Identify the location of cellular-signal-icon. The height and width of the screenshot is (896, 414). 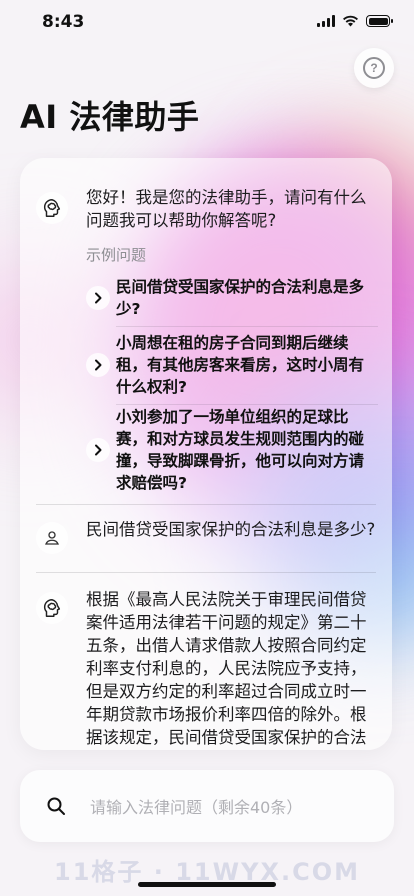
(326, 21).